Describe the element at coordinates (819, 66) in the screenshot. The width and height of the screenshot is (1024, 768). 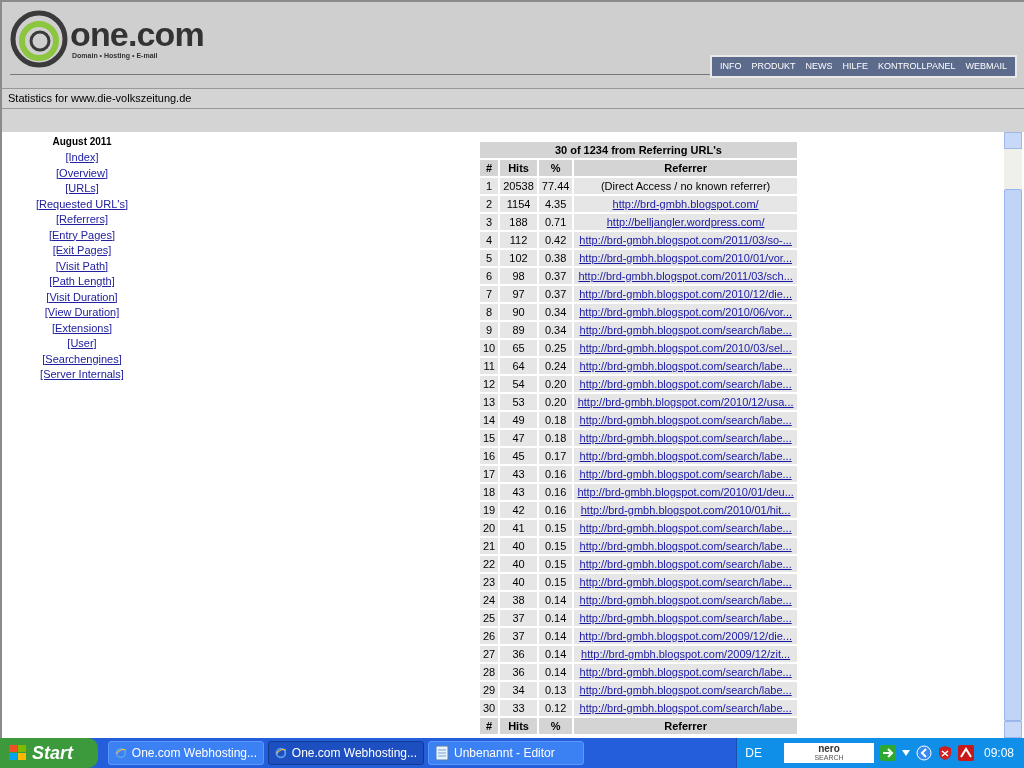
I see `nav-link: NEWS` at that location.